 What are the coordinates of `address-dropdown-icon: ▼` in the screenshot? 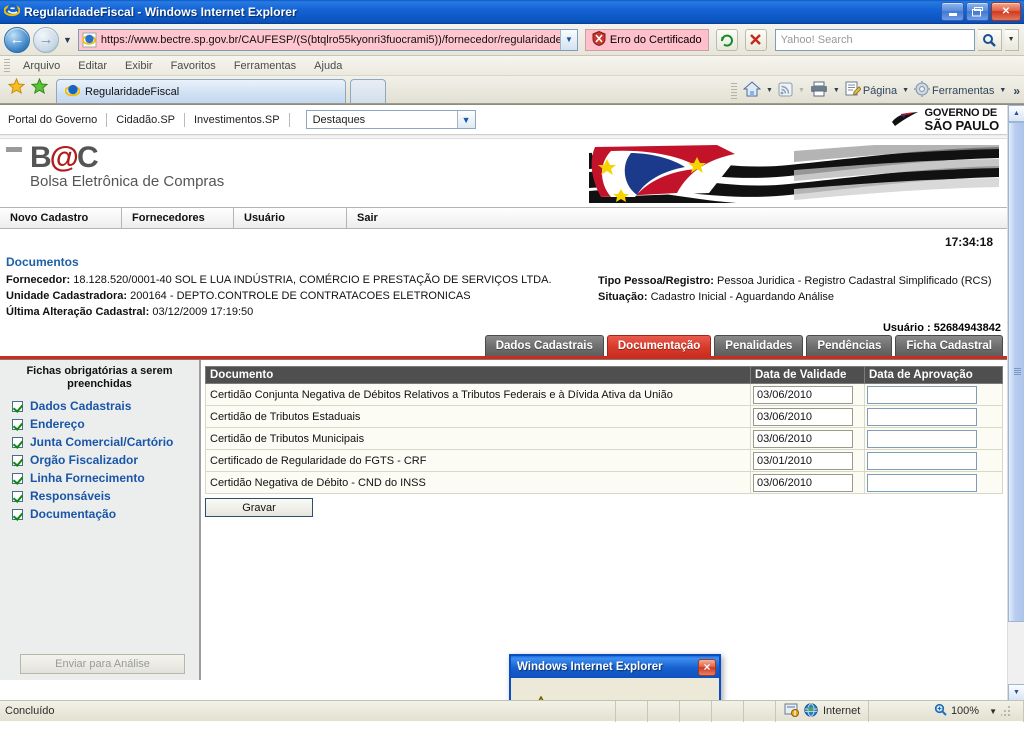 It's located at (568, 39).